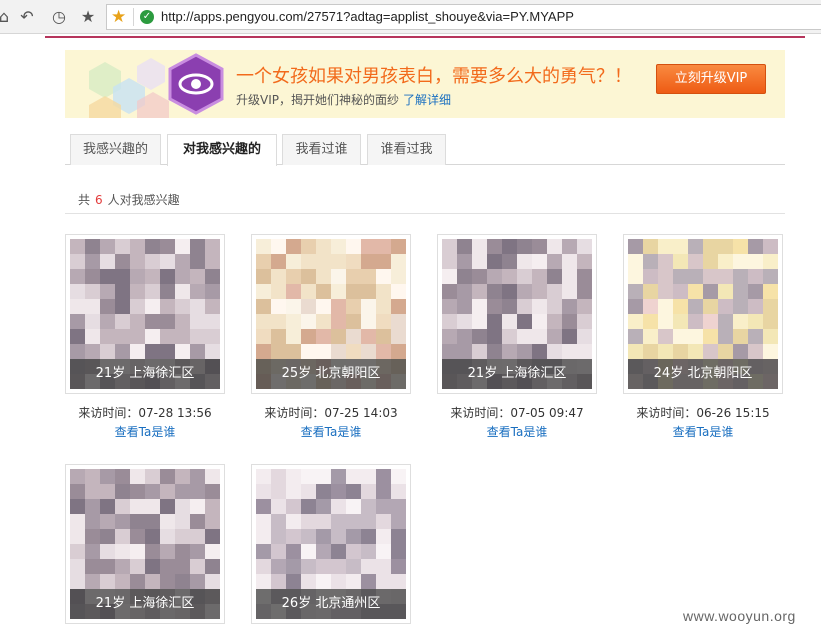  Describe the element at coordinates (7, 17) in the screenshot. I see `home-icon: ⌂` at that location.